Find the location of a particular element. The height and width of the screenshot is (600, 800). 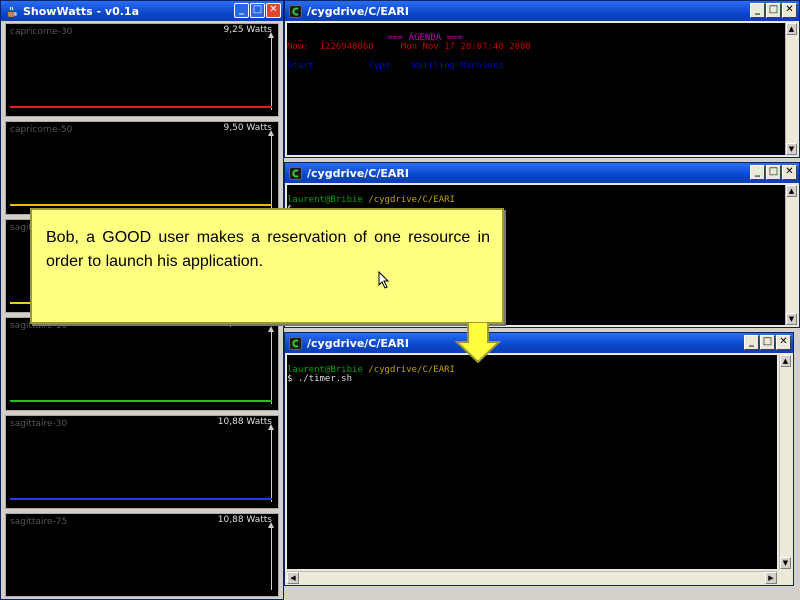

prompt-line: laurent@Bribie /cygdrive/C/EARI is located at coordinates (371, 200).